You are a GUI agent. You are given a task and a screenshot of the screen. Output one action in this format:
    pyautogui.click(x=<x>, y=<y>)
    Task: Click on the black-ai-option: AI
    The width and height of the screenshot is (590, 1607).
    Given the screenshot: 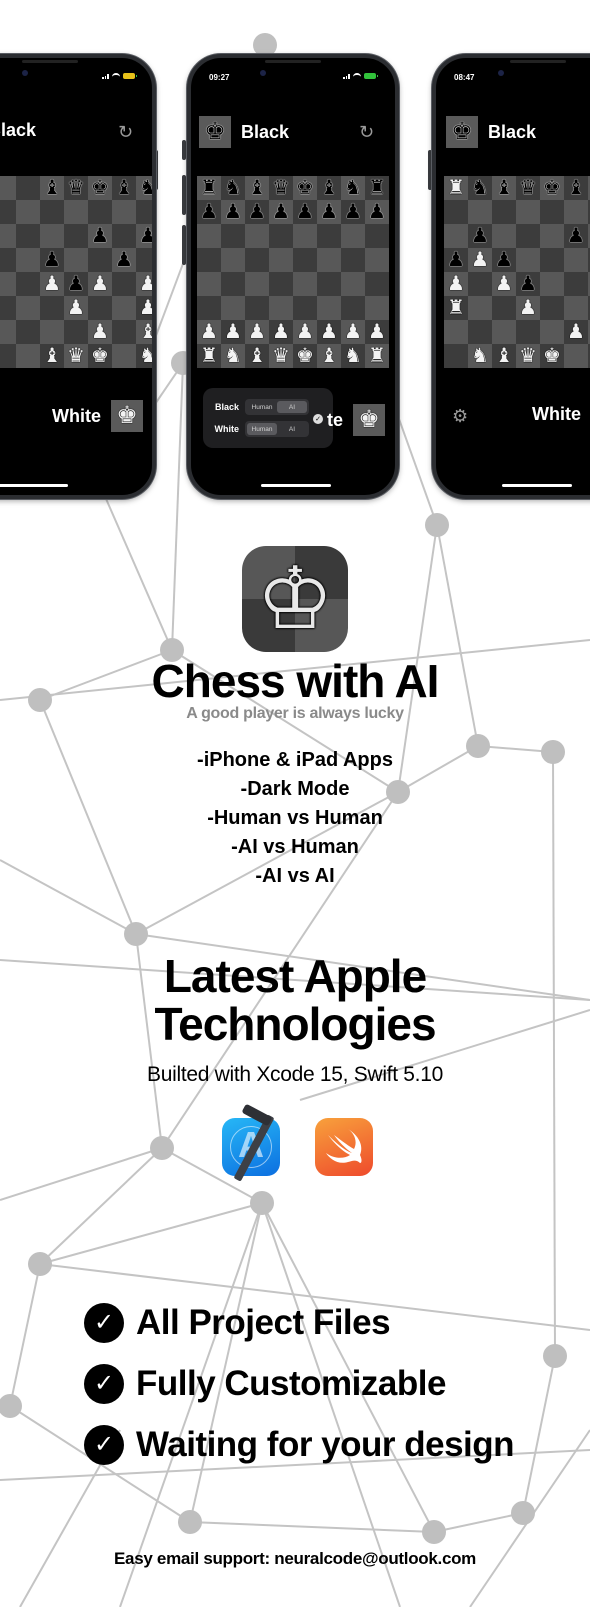 What is the action you would take?
    pyautogui.click(x=292, y=407)
    